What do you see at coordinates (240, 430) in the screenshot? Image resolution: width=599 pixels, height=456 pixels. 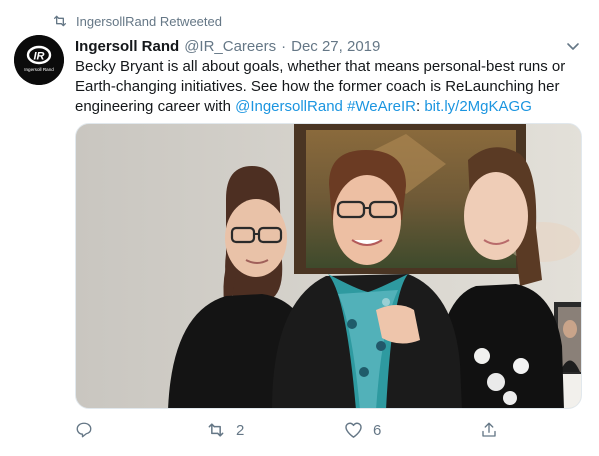 I see `retweet-count: 2` at bounding box center [240, 430].